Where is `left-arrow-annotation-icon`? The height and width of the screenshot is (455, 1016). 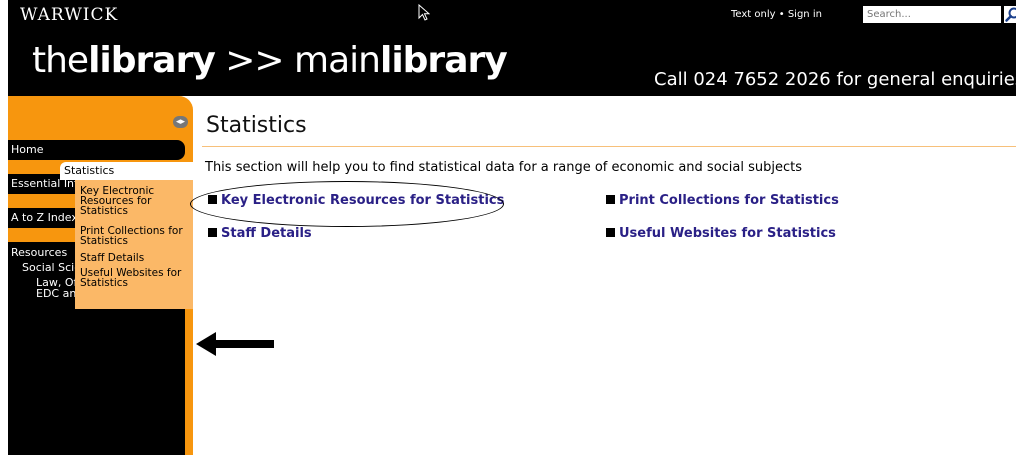 left-arrow-annotation-icon is located at coordinates (235, 344).